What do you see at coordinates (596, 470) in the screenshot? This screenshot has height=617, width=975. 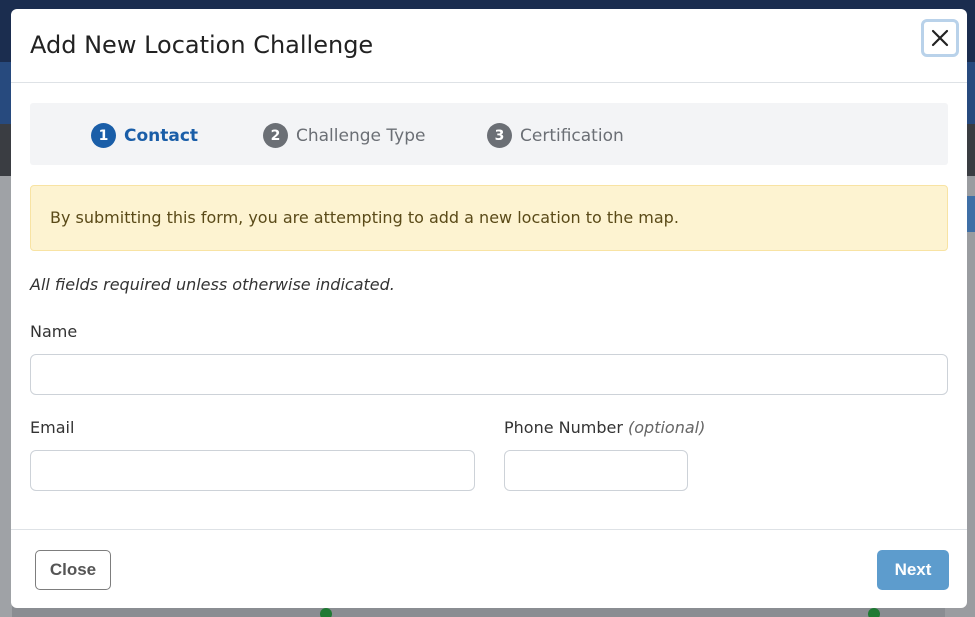 I see `phone-input` at bounding box center [596, 470].